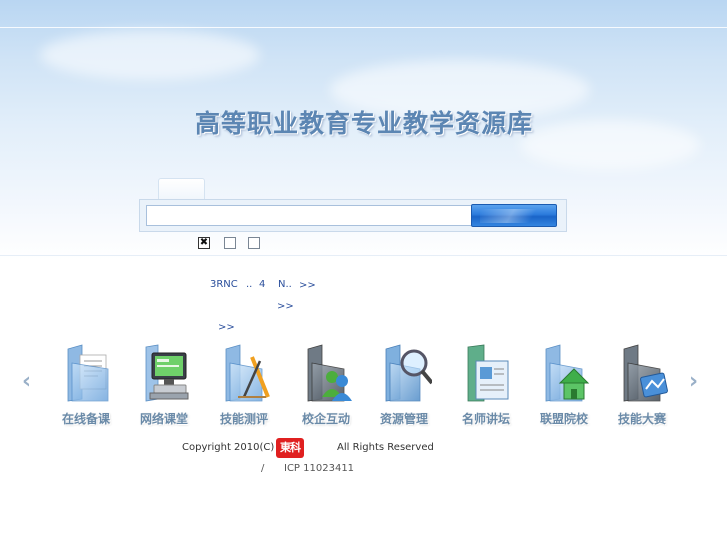  Describe the element at coordinates (693, 381) in the screenshot. I see `carousel-next-arrow-icon: ›` at that location.